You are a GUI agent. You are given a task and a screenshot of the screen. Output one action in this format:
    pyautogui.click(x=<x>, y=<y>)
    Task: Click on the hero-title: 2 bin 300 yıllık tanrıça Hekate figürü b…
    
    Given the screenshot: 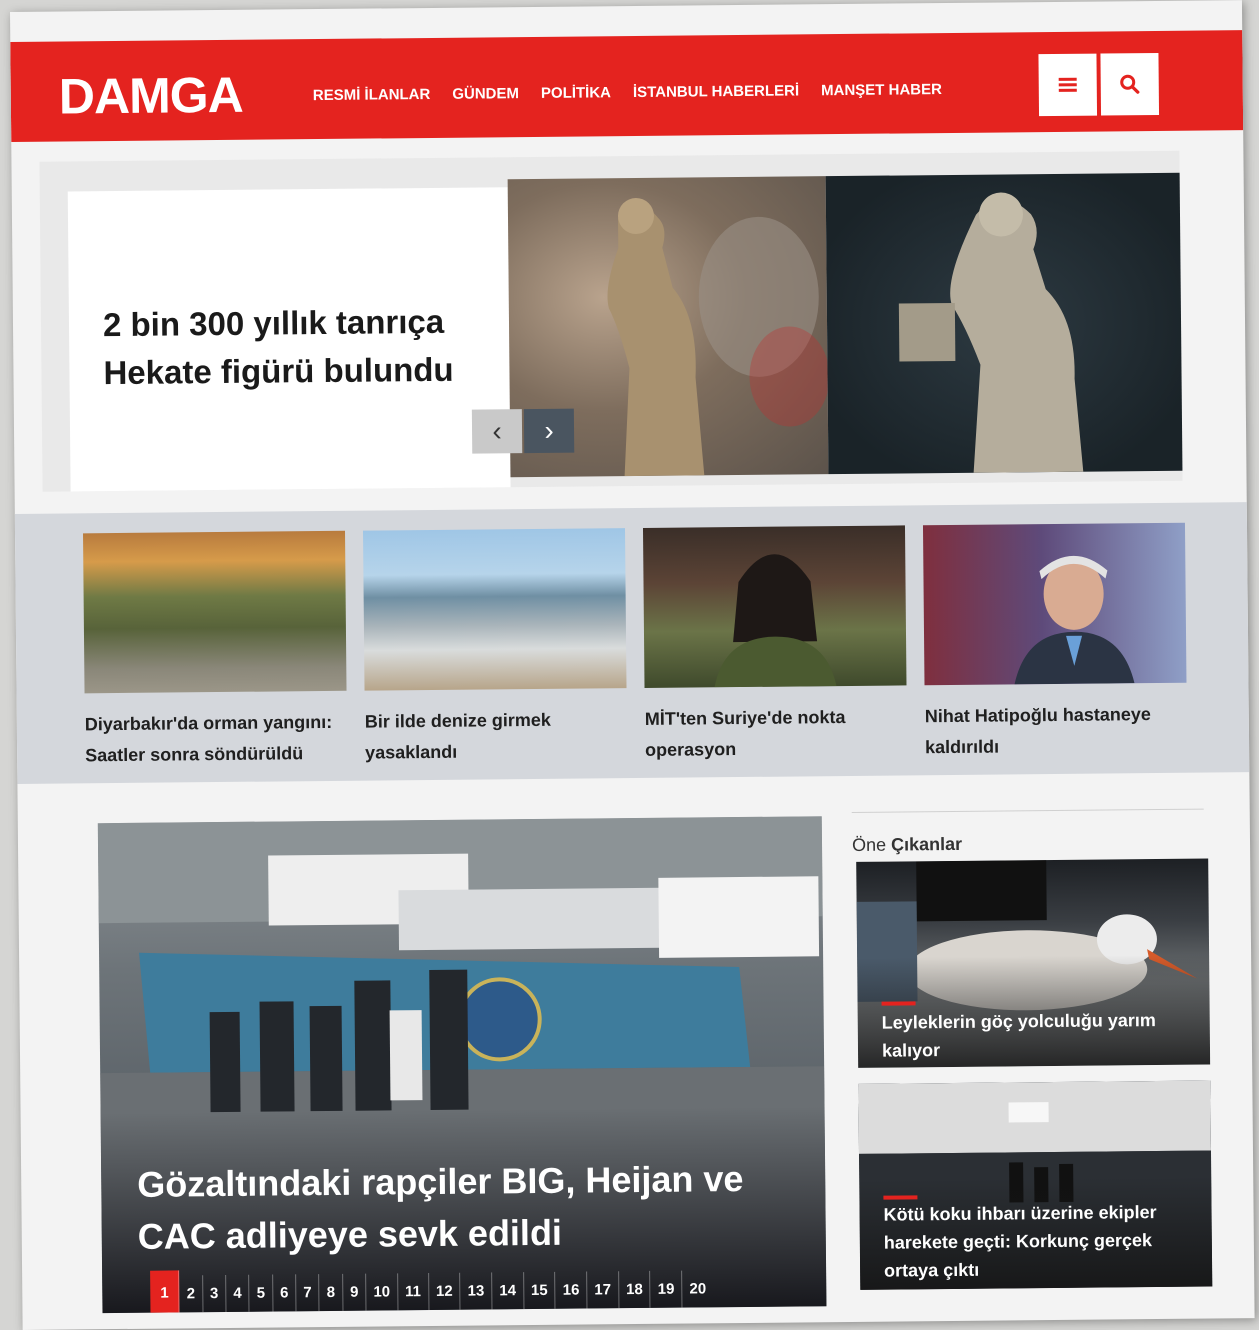 What is the action you would take?
    pyautogui.click(x=293, y=346)
    